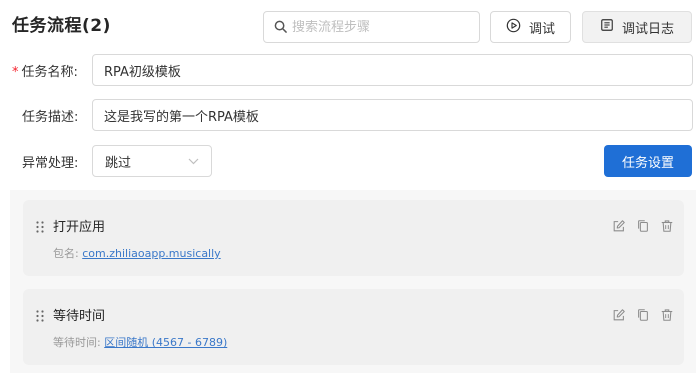  I want to click on error-handling-select: 跳过, so click(152, 161).